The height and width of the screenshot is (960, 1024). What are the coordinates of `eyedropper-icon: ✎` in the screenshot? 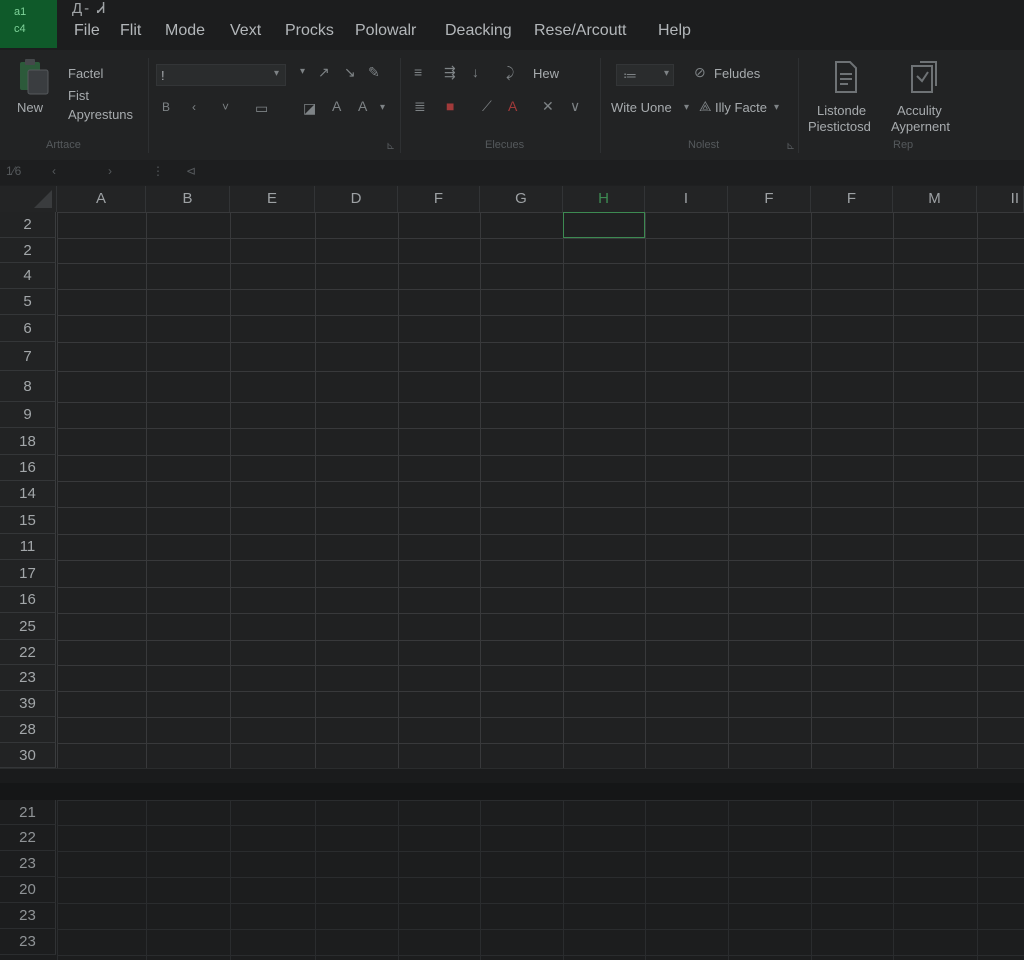 It's located at (374, 72).